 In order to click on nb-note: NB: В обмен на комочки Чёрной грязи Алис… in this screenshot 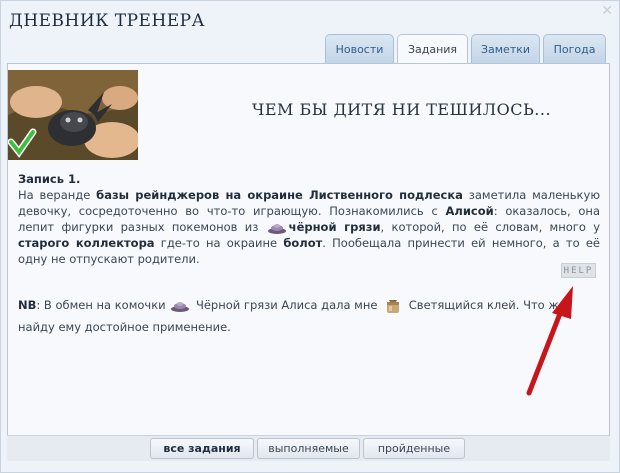, I will do `click(309, 316)`.